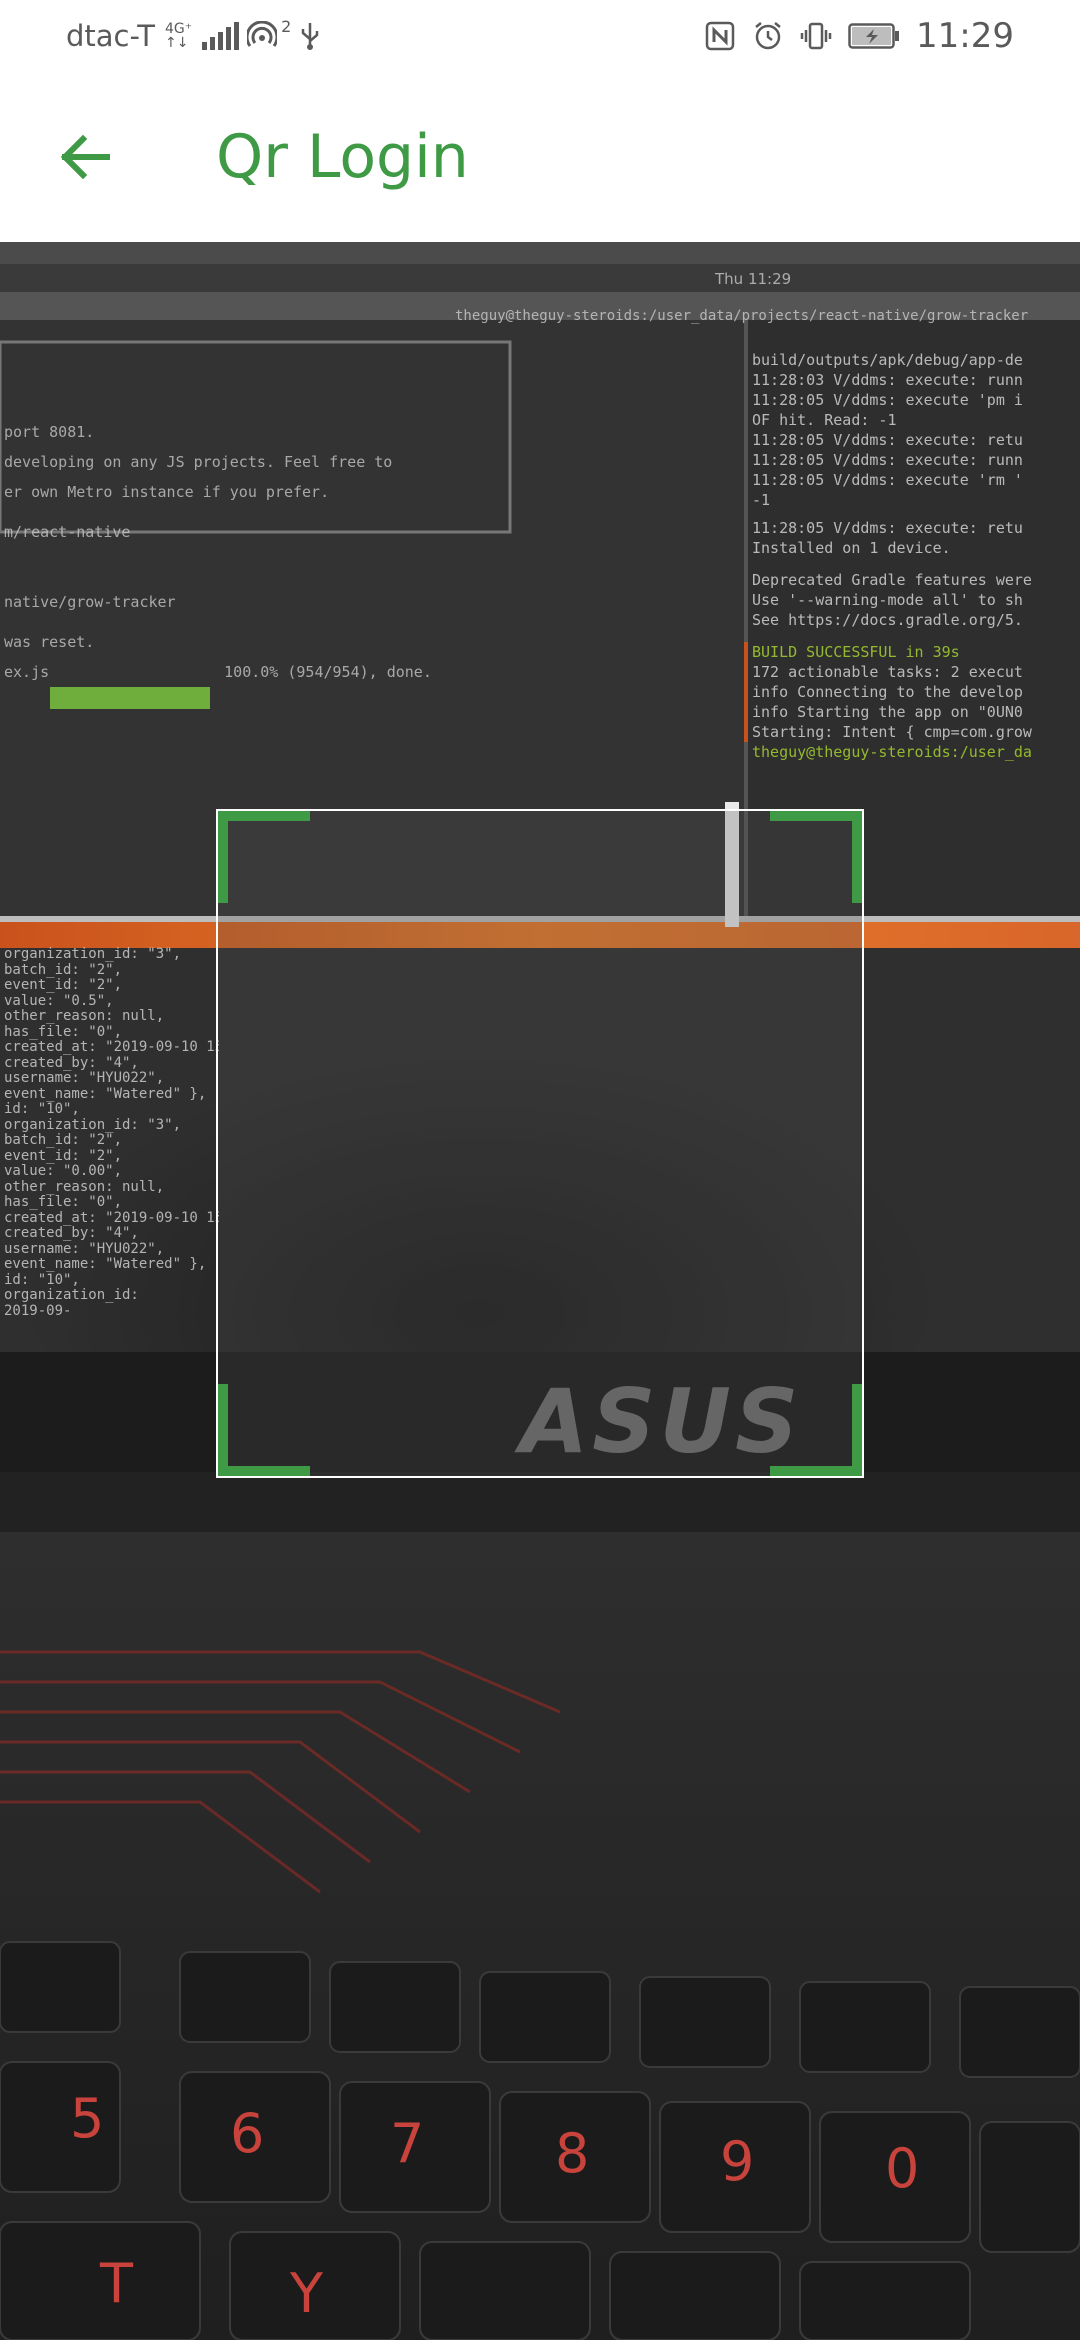 Image resolution: width=1080 pixels, height=2340 pixels. I want to click on status-left: dtac-T 4G⁺ ↑↓ 2, so click(193, 36).